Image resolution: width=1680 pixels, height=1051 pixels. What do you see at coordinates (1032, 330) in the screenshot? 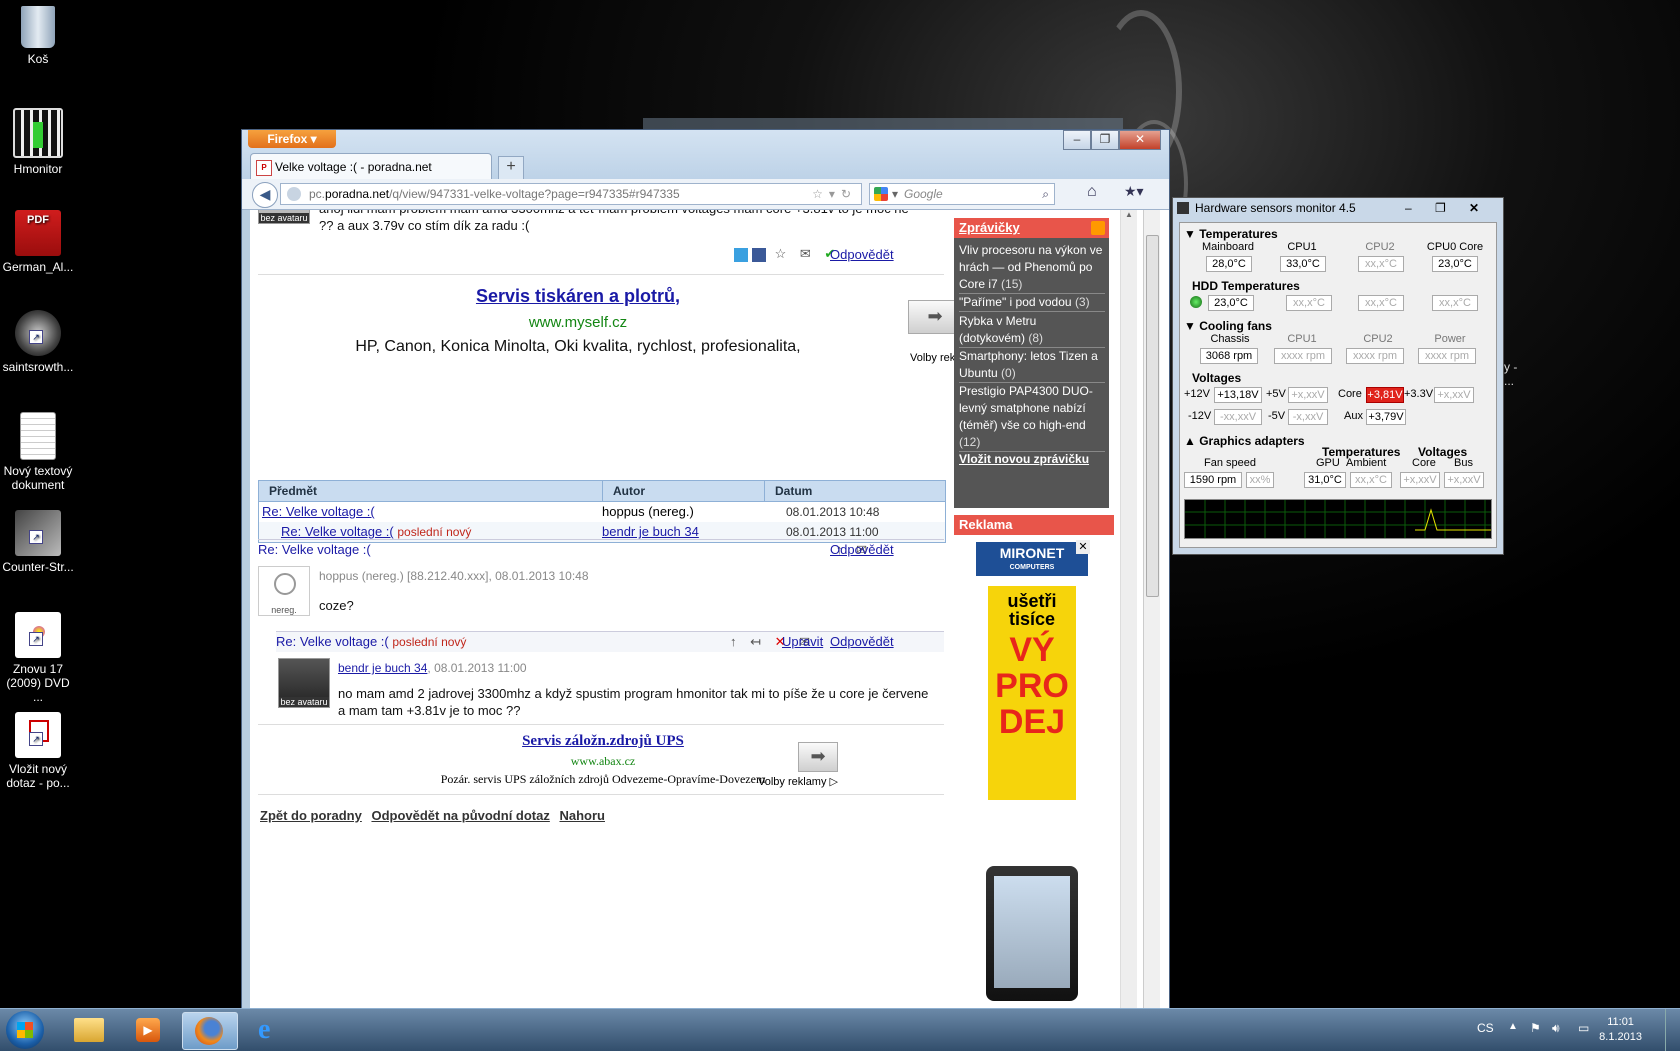
I see `news-item: Rybka v Metru (dotykovém) (8)` at bounding box center [1032, 330].